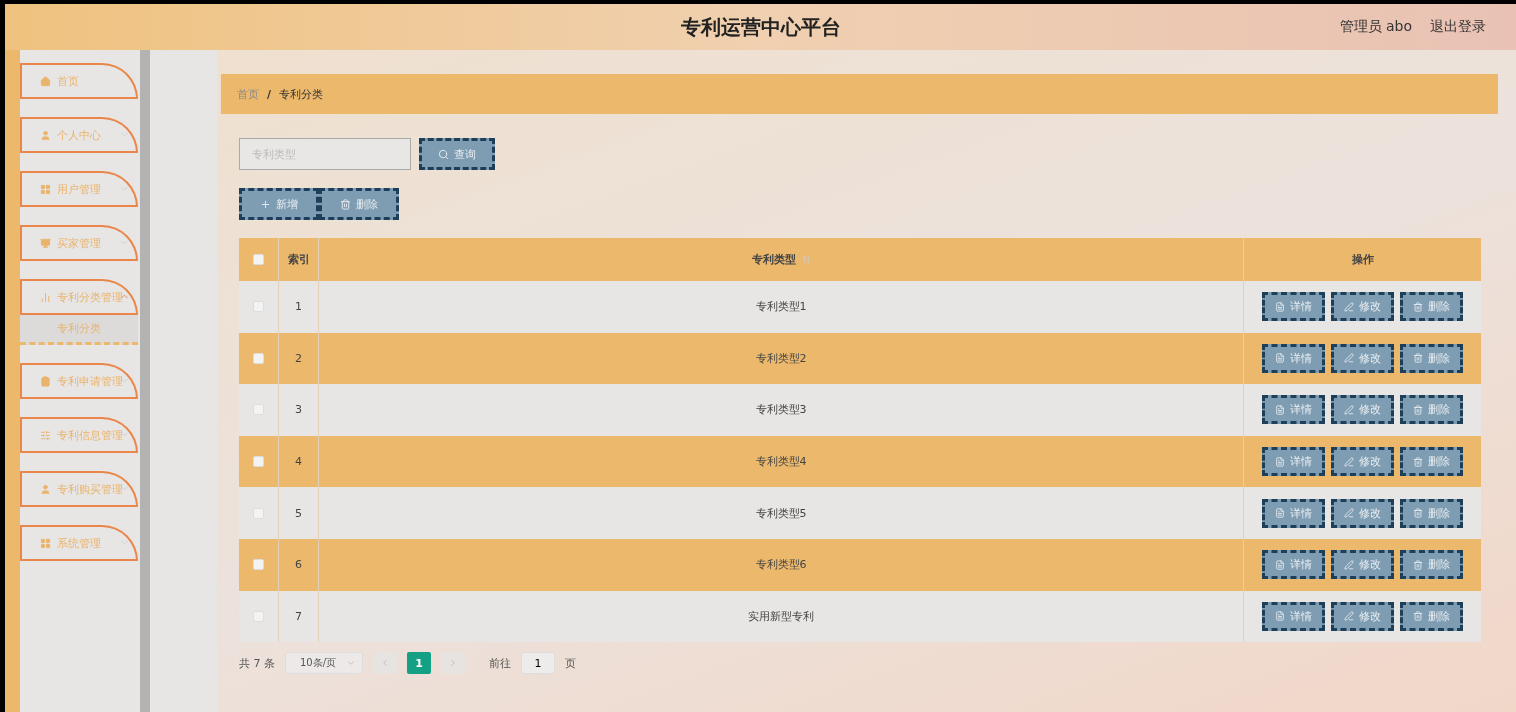 This screenshot has height=712, width=1516. What do you see at coordinates (79, 435) in the screenshot?
I see `sidebar-item: 专利信息管理` at bounding box center [79, 435].